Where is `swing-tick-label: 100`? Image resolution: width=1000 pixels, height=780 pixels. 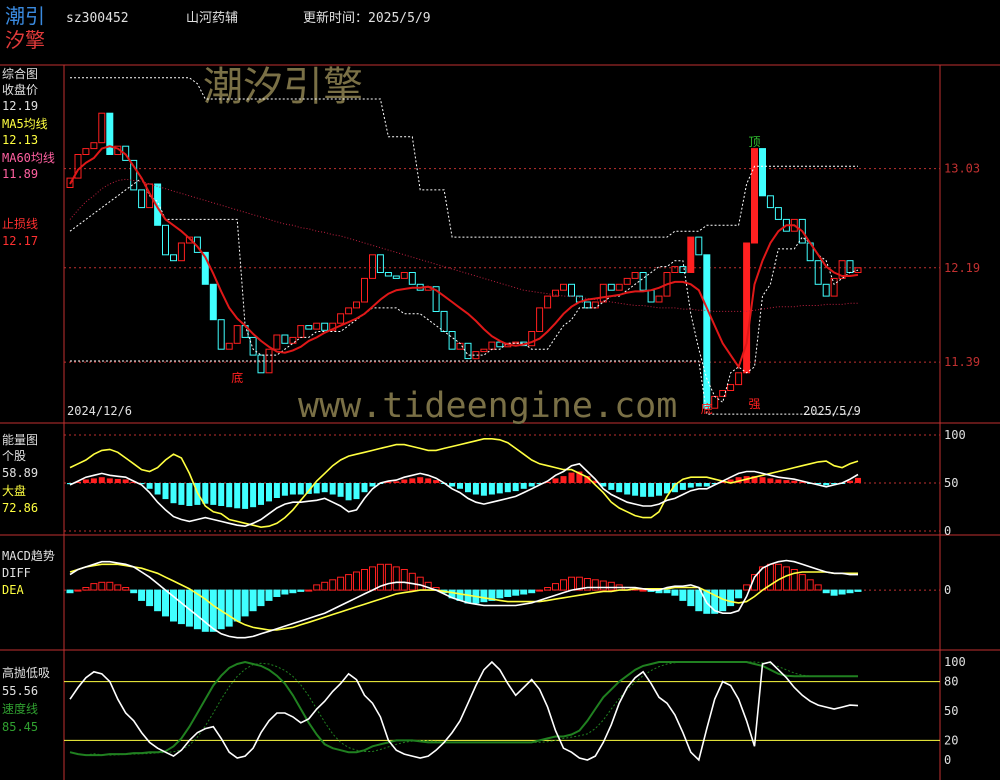 swing-tick-label: 100 is located at coordinates (955, 662).